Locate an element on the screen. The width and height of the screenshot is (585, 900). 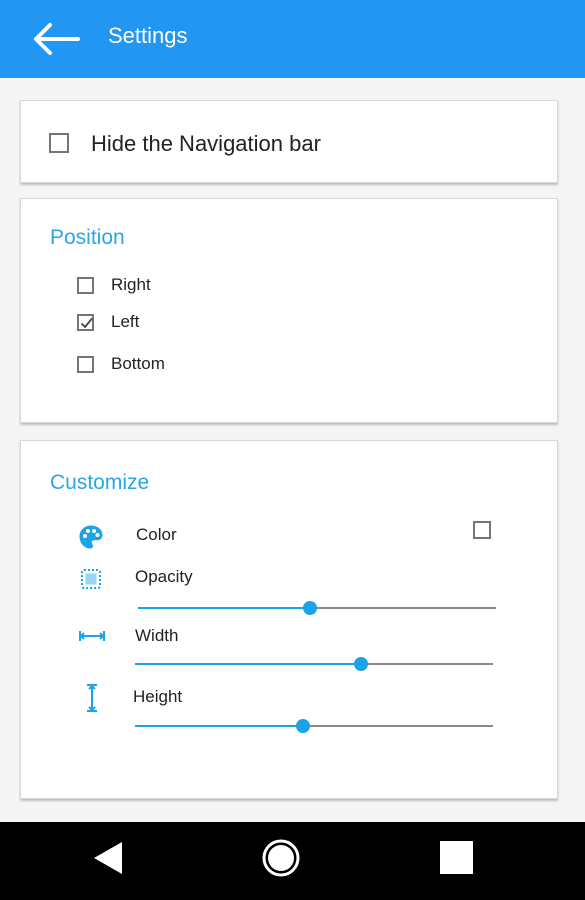
width-label: Width is located at coordinates (157, 635).